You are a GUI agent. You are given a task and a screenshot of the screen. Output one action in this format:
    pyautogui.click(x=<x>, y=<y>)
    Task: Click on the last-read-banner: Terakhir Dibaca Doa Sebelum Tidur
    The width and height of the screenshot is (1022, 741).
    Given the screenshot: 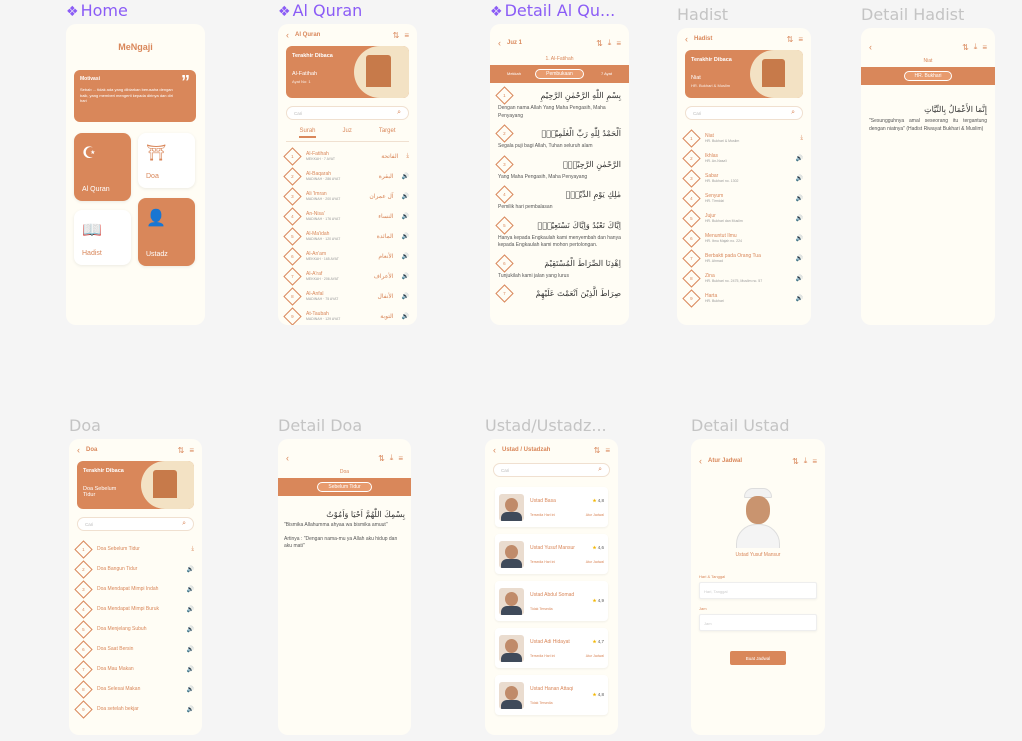 What is the action you would take?
    pyautogui.click(x=135, y=485)
    